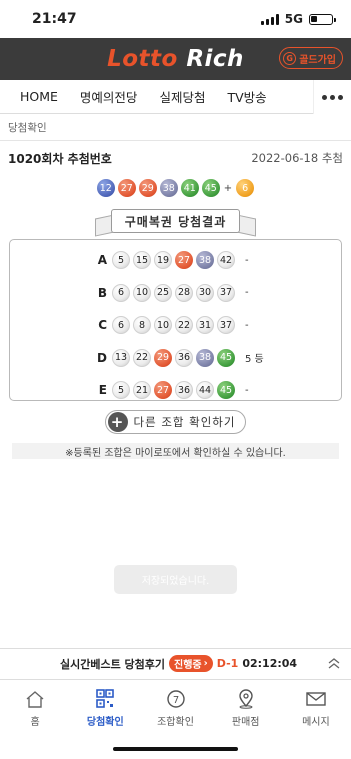 The width and height of the screenshot is (351, 759). I want to click on picked-ball: 25, so click(163, 292).